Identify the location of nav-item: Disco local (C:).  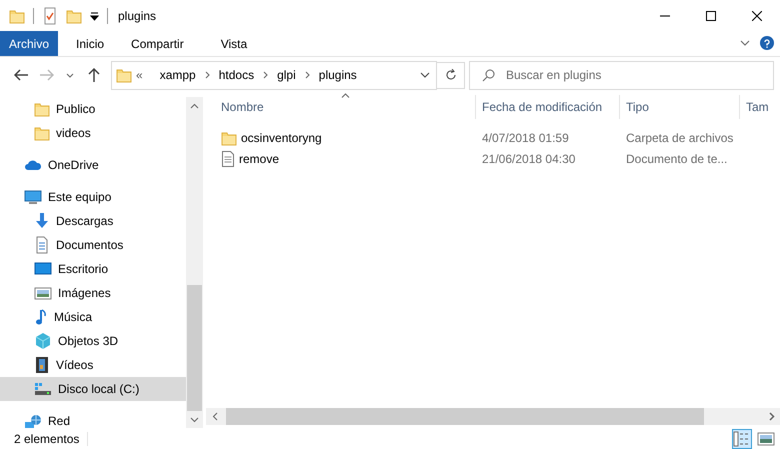
(93, 389).